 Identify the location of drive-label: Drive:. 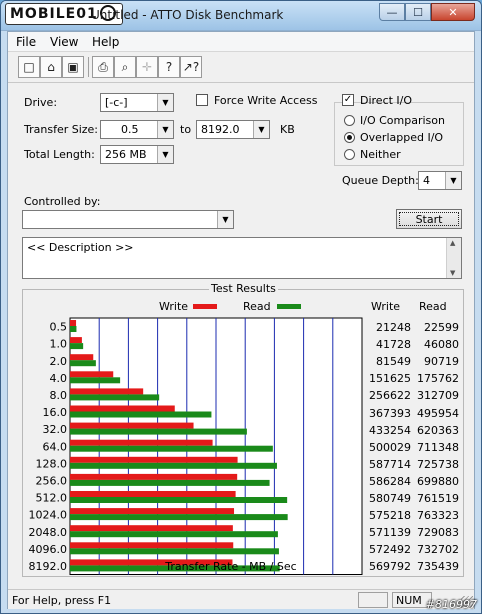
(41, 102).